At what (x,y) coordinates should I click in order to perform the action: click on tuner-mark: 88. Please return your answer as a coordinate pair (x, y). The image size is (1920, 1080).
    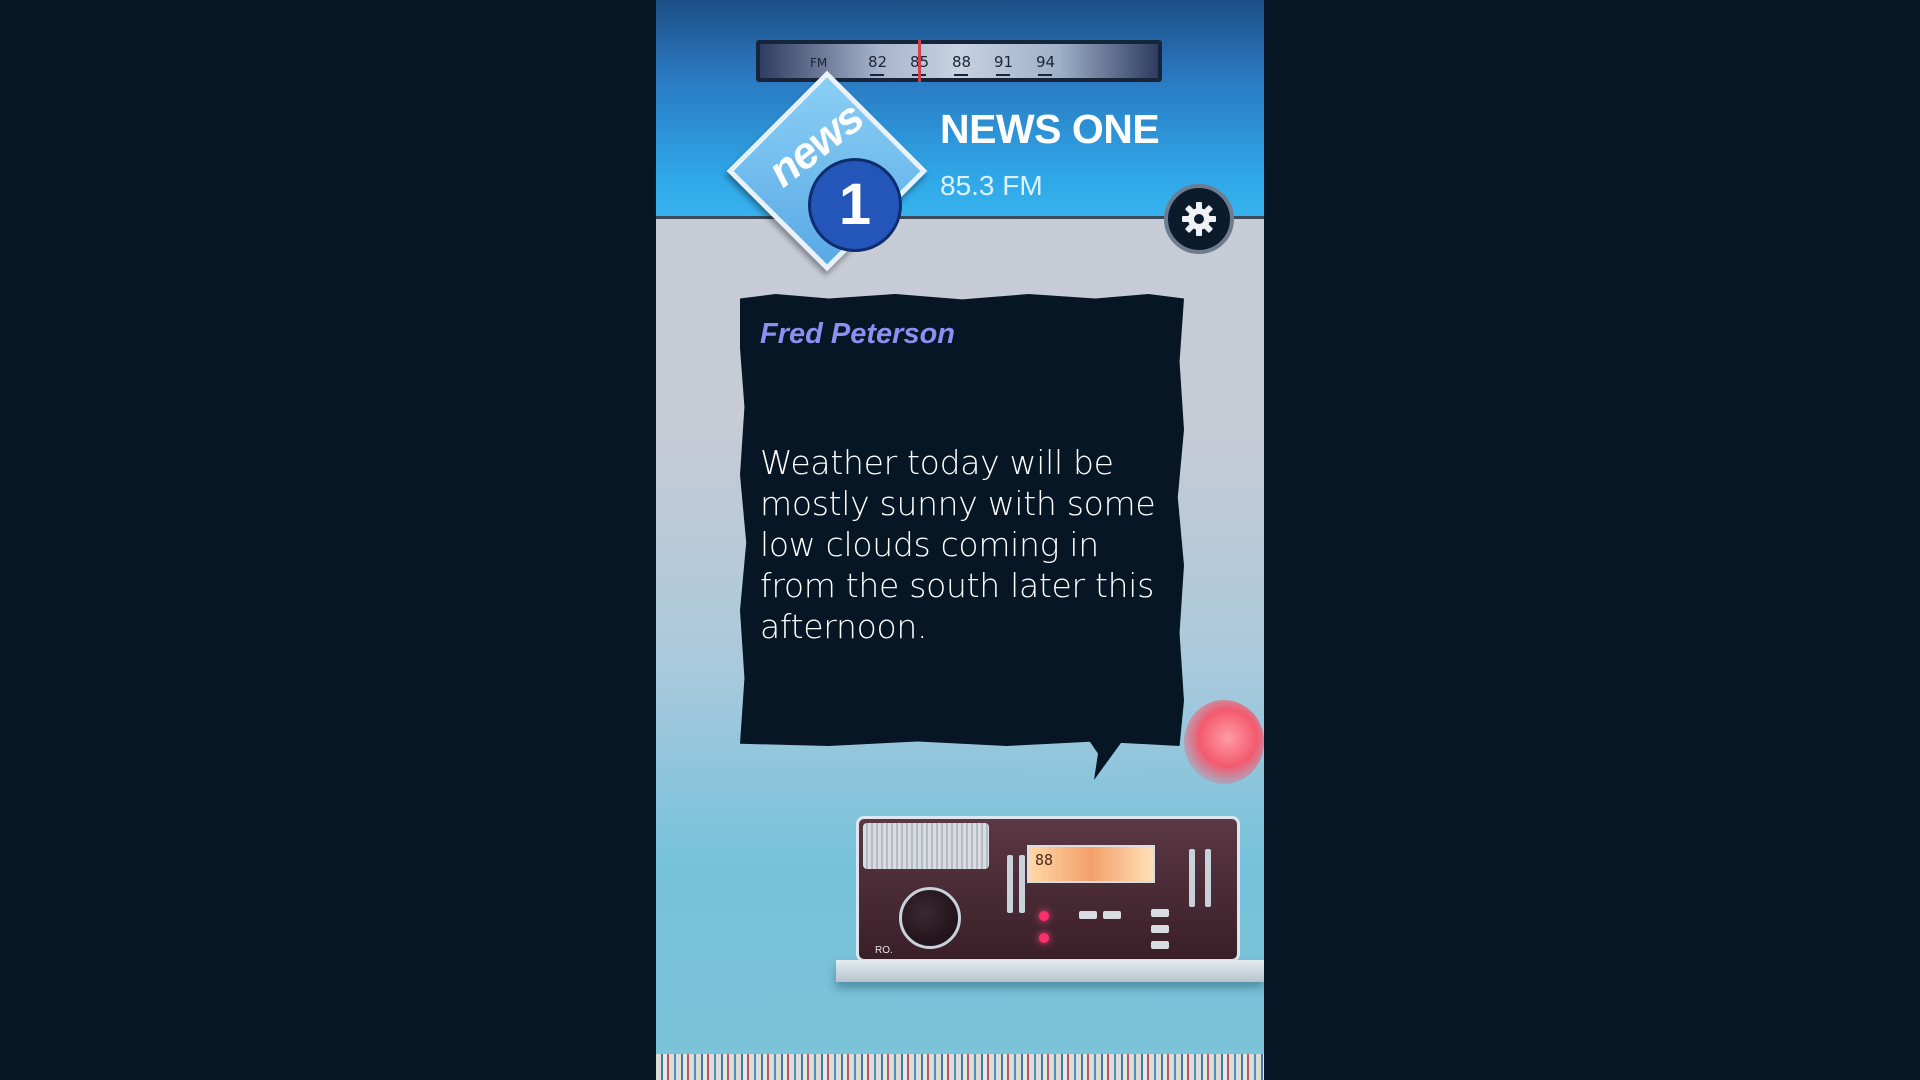
    Looking at the image, I should click on (962, 62).